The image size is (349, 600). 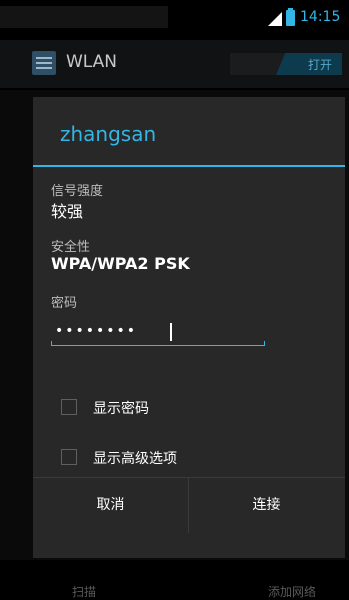 What do you see at coordinates (135, 459) in the screenshot?
I see `show-advanced-label: 显示高级选项` at bounding box center [135, 459].